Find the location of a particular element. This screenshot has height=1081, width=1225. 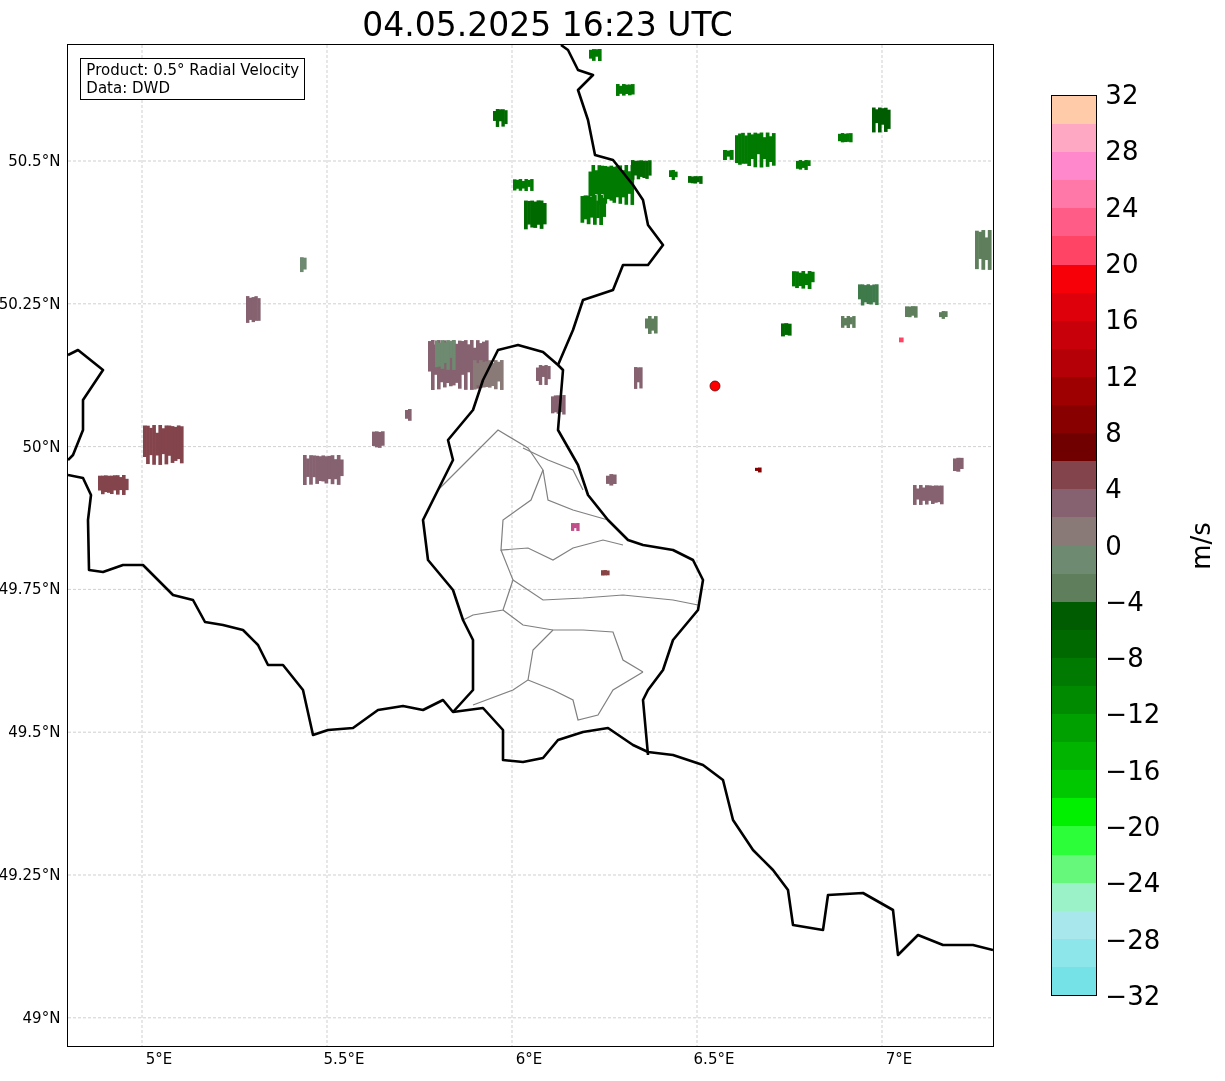

latitude-label: 49°N is located at coordinates (41, 1017).